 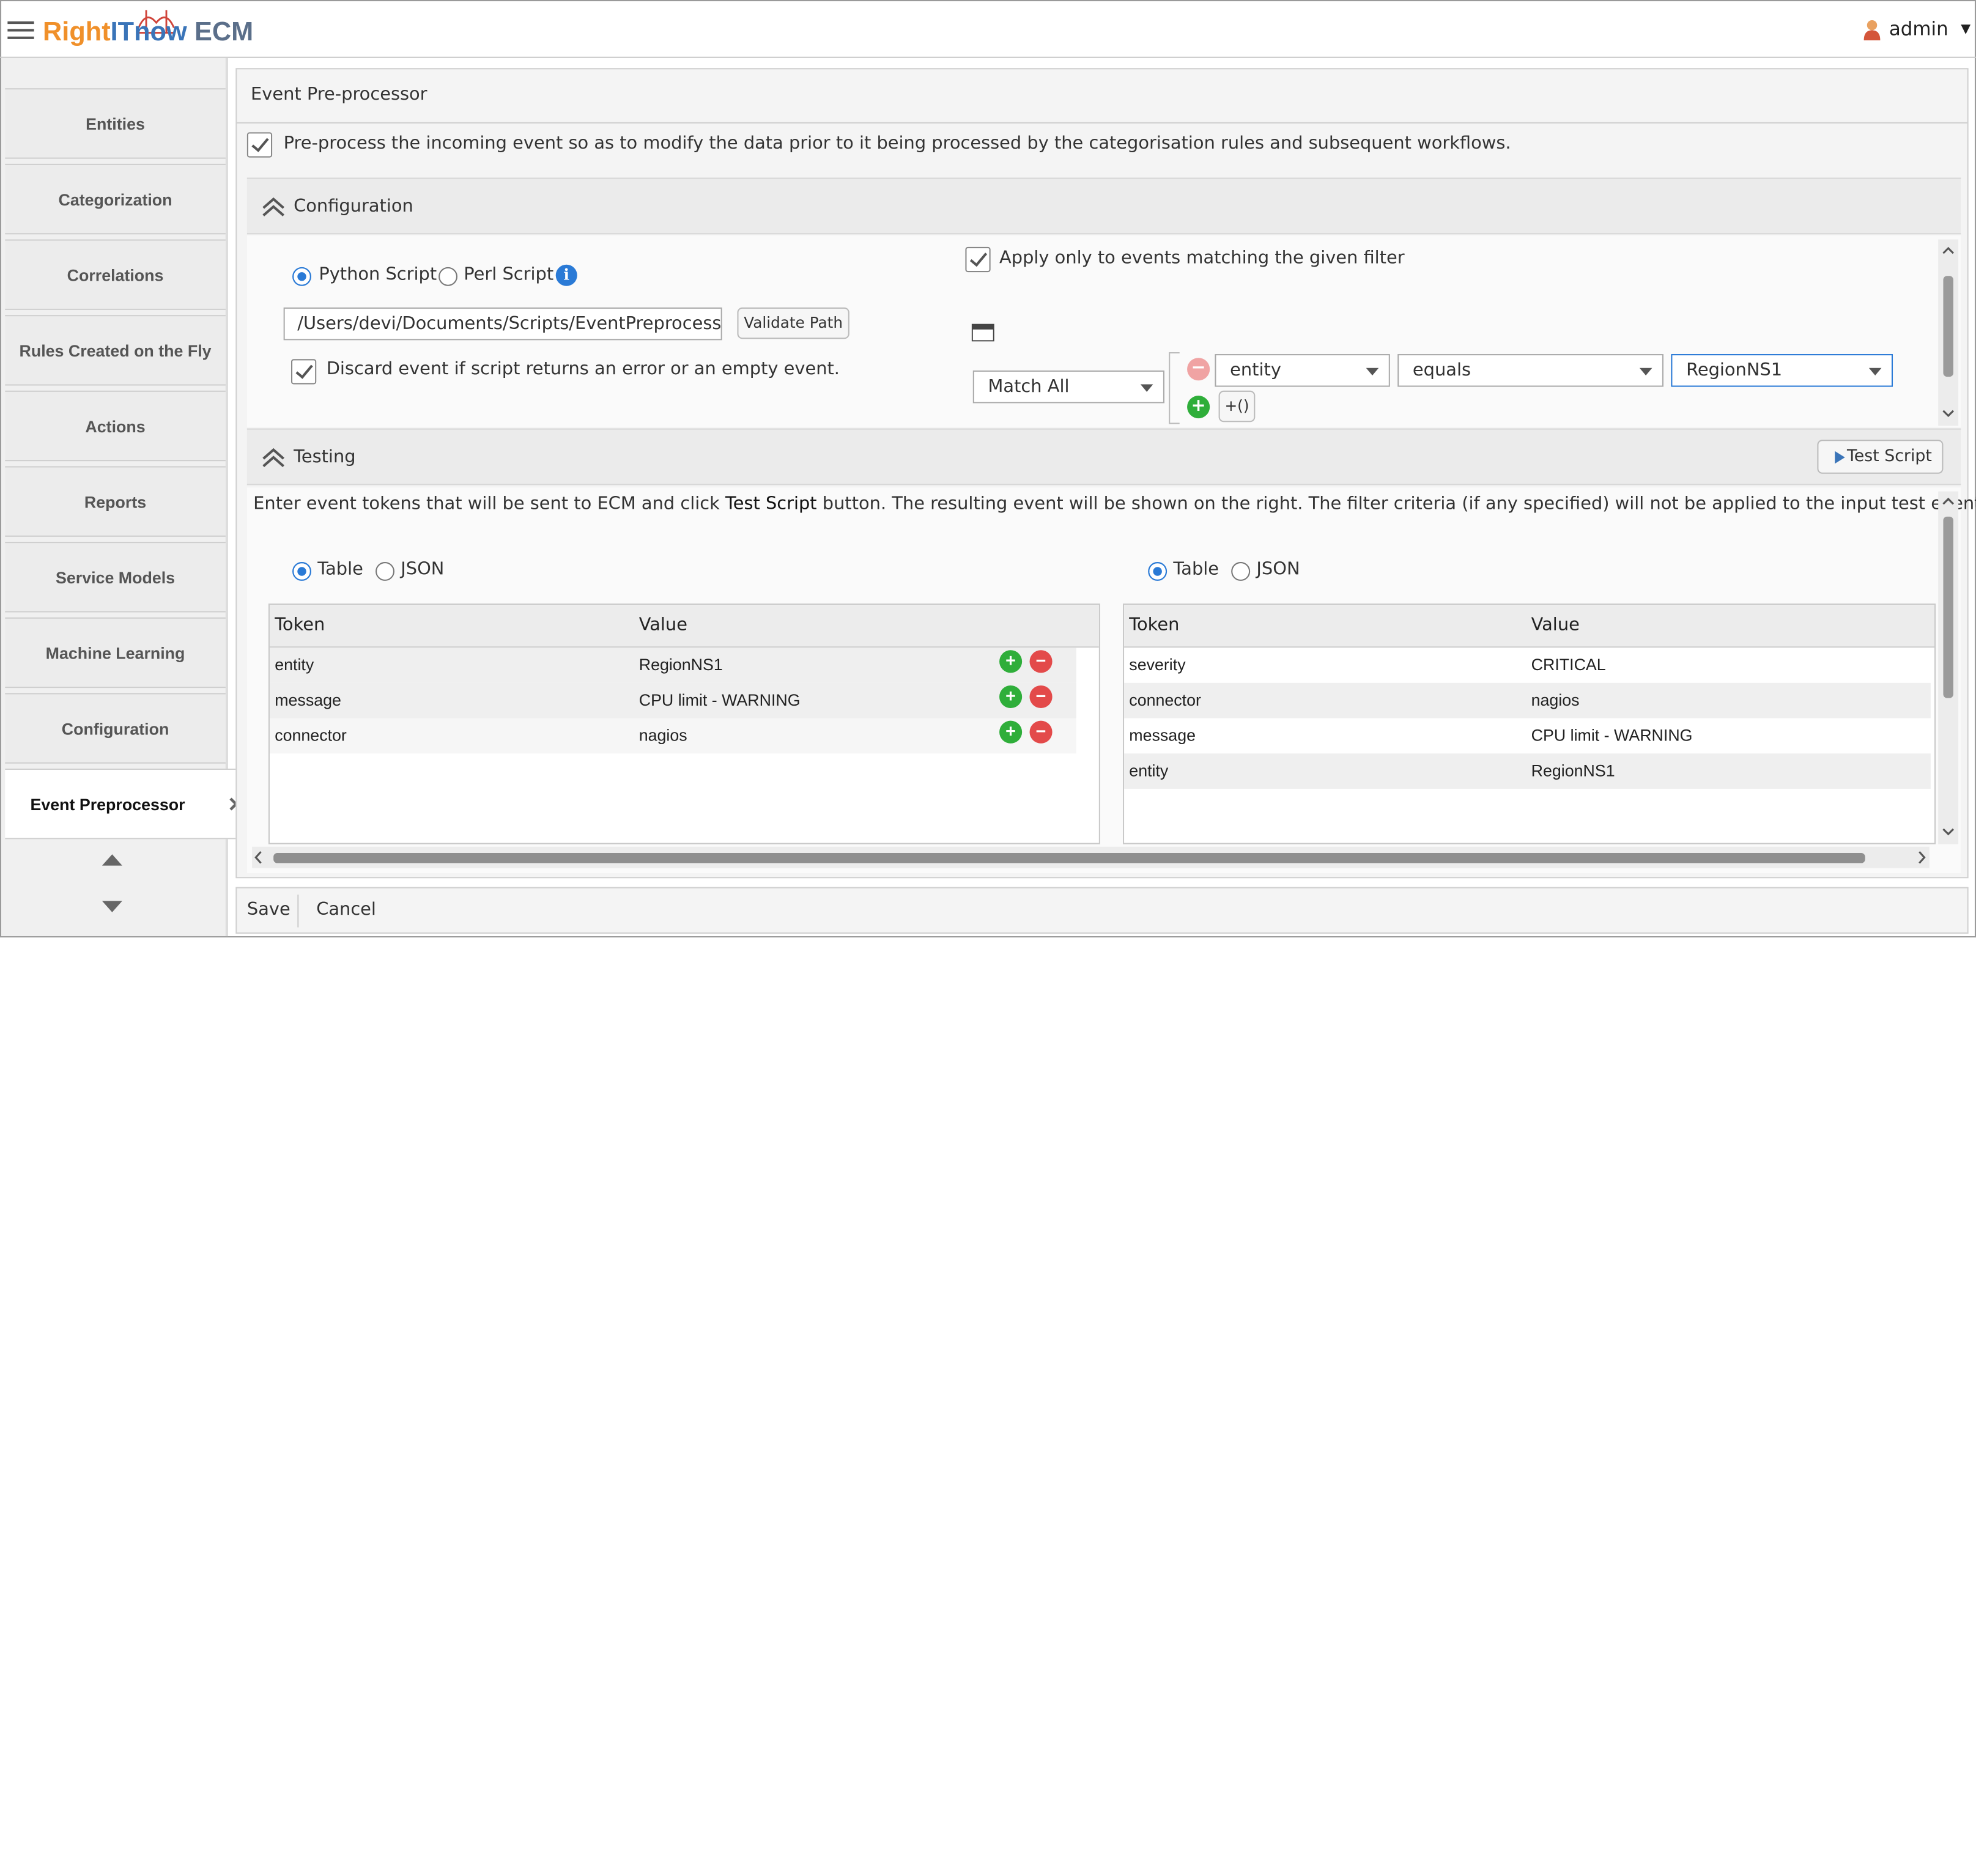 I want to click on testing-title: Testing, so click(x=325, y=457).